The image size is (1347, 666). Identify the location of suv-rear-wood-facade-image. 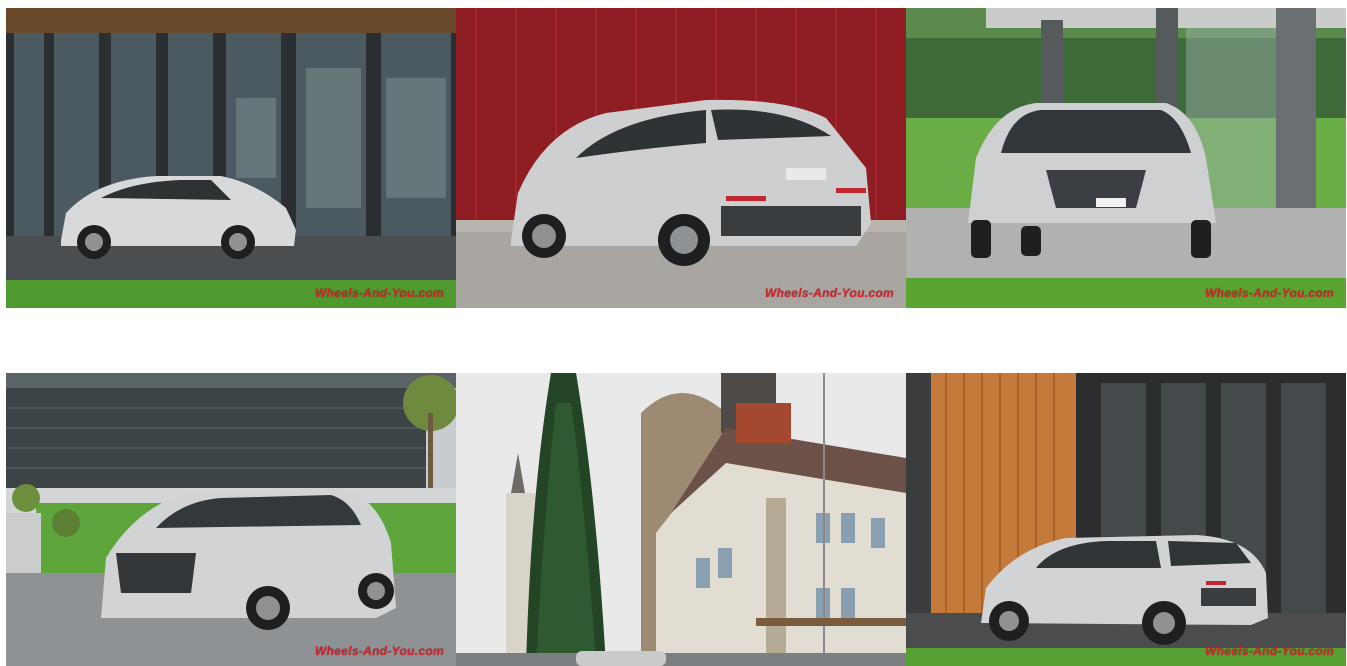
(1126, 519).